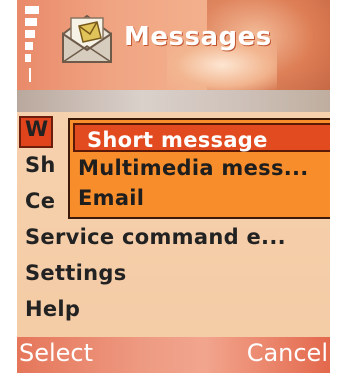  Describe the element at coordinates (177, 140) in the screenshot. I see `submenu-item-label: Short message` at that location.